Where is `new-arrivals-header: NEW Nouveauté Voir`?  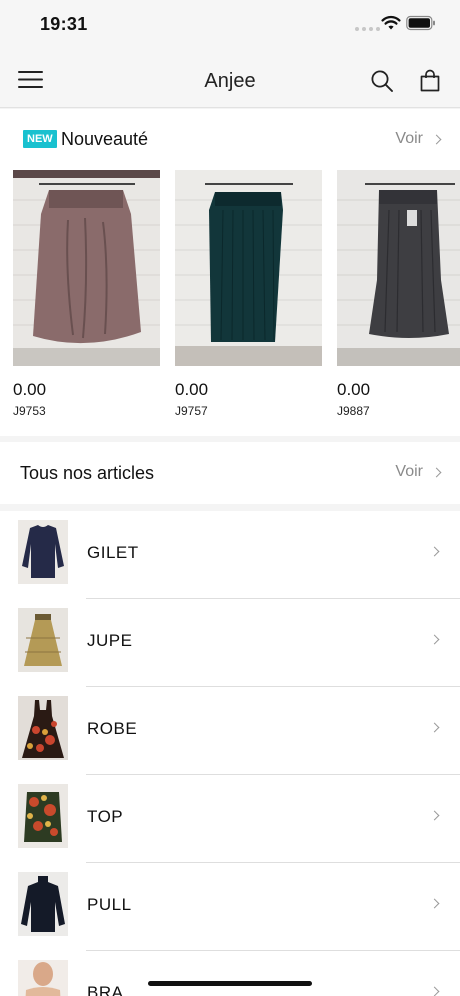
new-arrivals-header: NEW Nouveauté Voir is located at coordinates (230, 139).